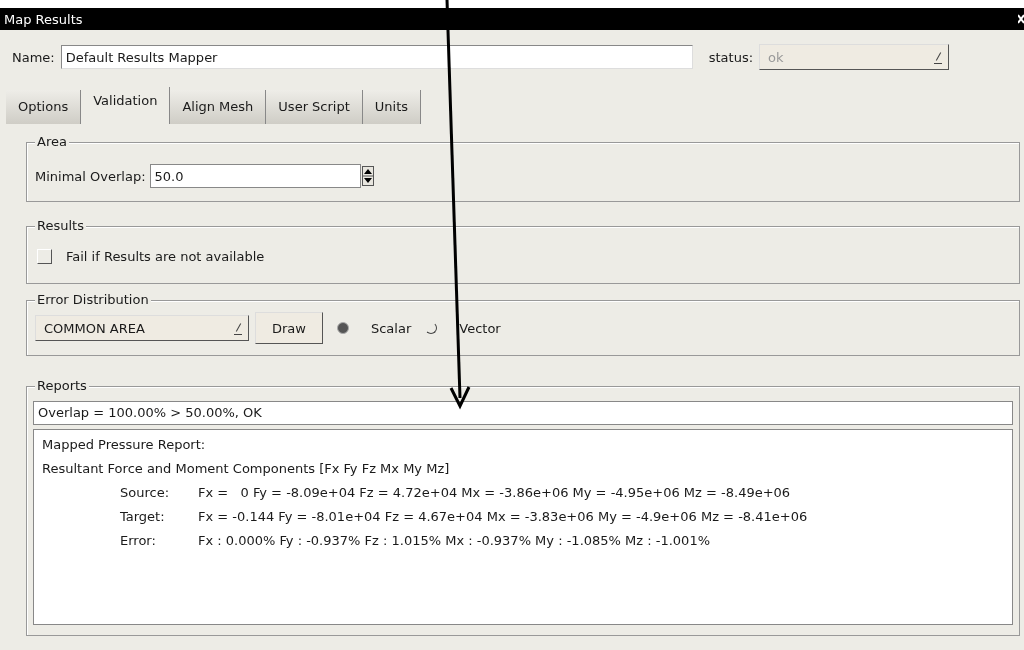 The height and width of the screenshot is (650, 1024). Describe the element at coordinates (90, 176) in the screenshot. I see `overlap-label: Minimal Overlap:` at that location.